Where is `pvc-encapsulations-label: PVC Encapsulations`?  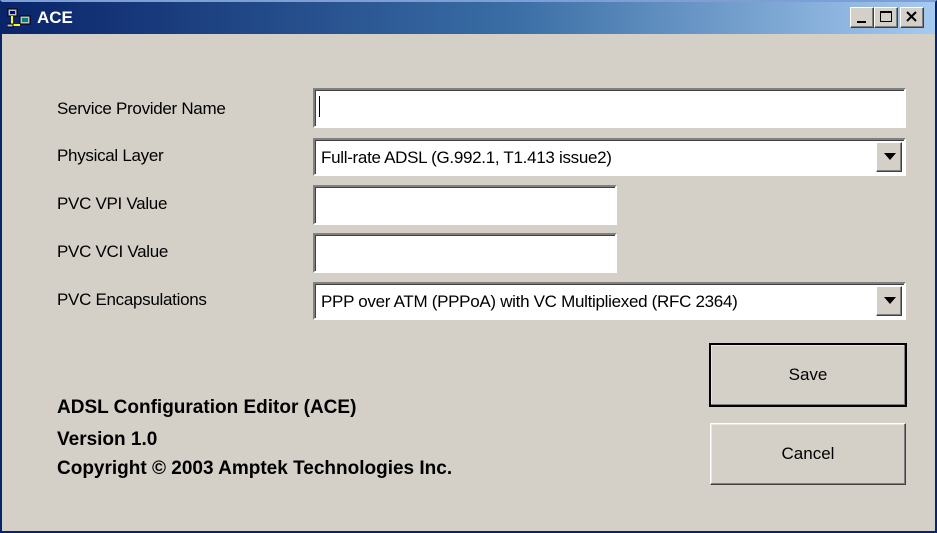 pvc-encapsulations-label: PVC Encapsulations is located at coordinates (132, 299).